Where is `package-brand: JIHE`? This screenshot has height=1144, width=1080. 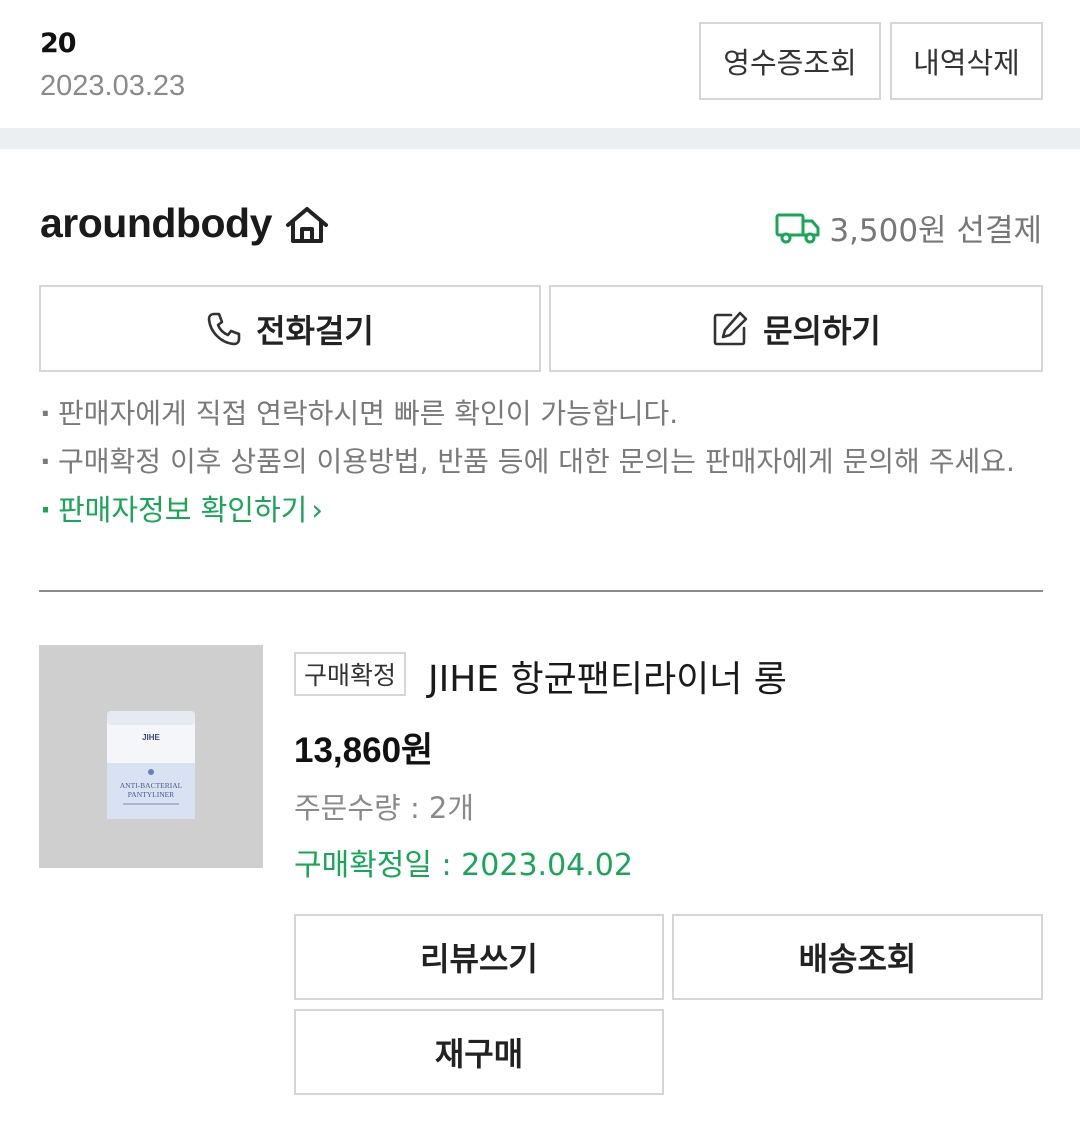 package-brand: JIHE is located at coordinates (151, 737).